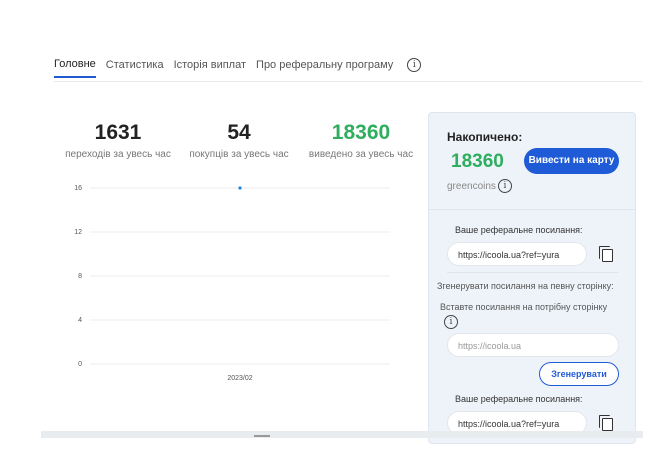  Describe the element at coordinates (519, 399) in the screenshot. I see `referral-link-label-2: Ваше реферальне посилання:` at that location.